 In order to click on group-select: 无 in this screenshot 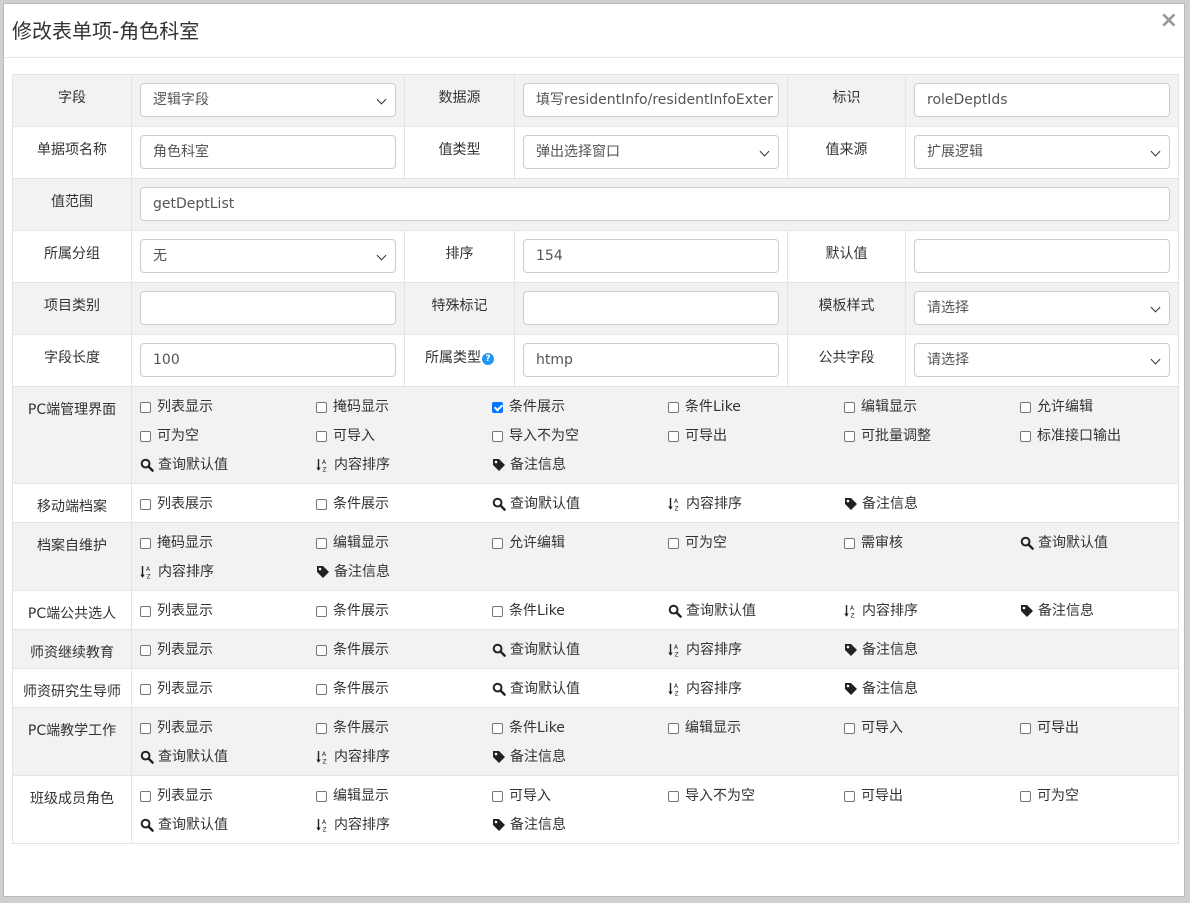, I will do `click(268, 256)`.